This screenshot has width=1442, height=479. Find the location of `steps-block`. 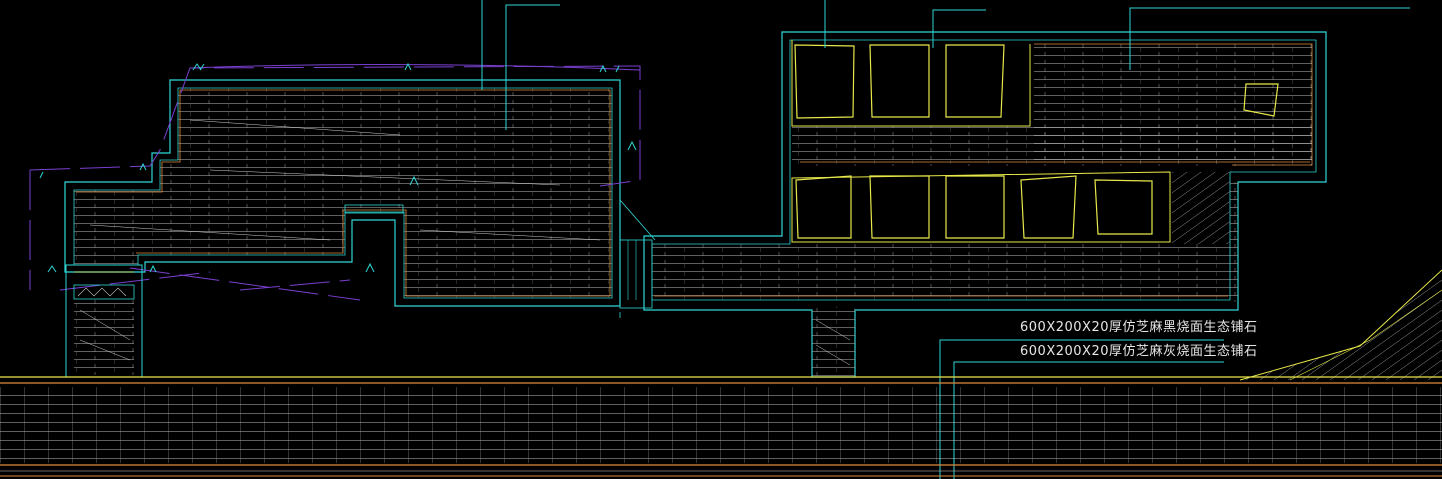

steps-block is located at coordinates (104, 337).